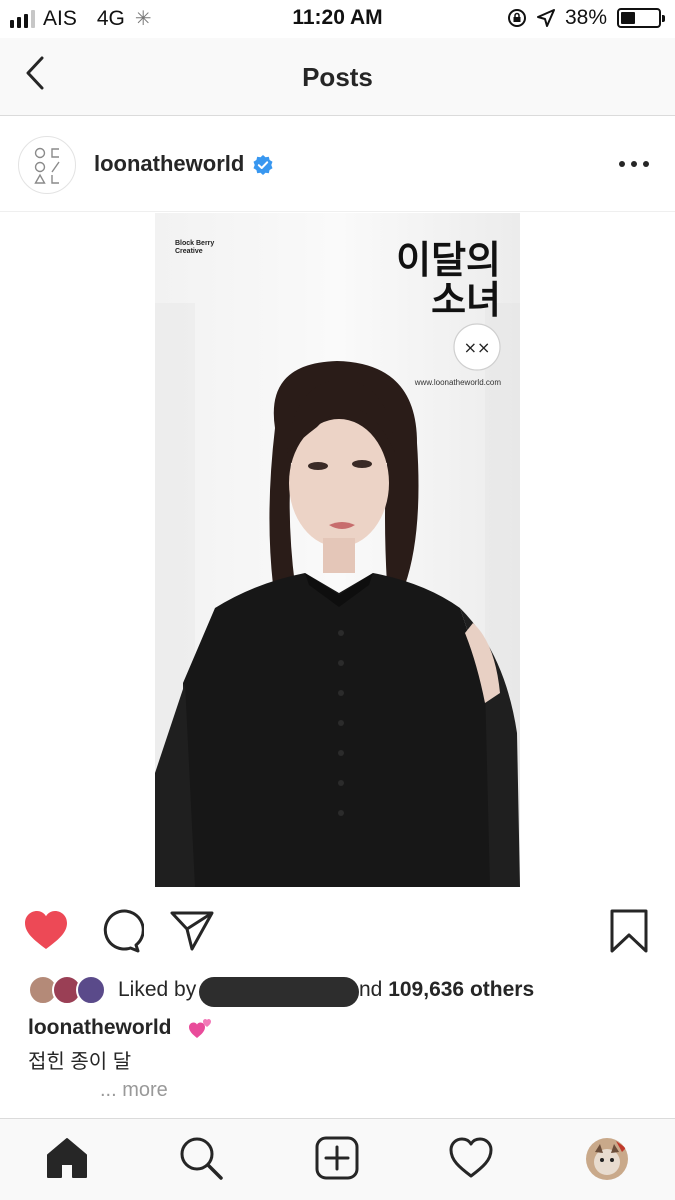  Describe the element at coordinates (200, 1028) in the screenshot. I see `two-hearts-icon` at that location.